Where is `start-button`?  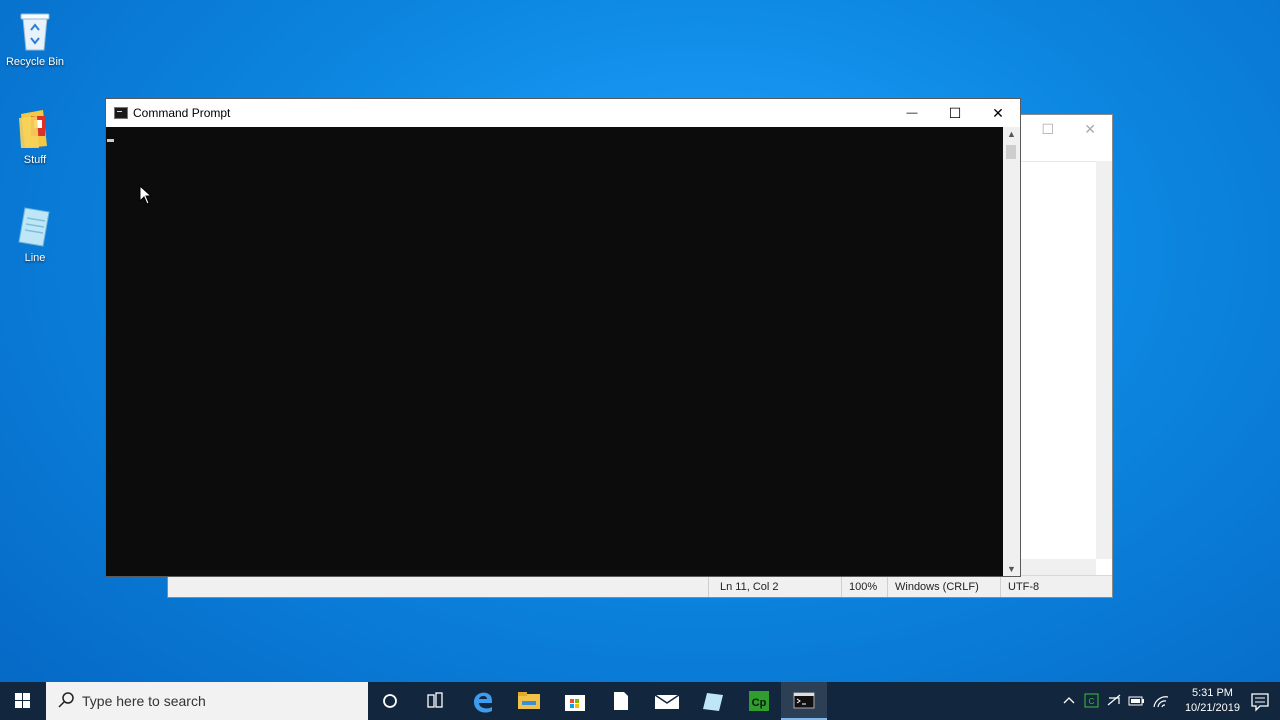 start-button is located at coordinates (23, 701).